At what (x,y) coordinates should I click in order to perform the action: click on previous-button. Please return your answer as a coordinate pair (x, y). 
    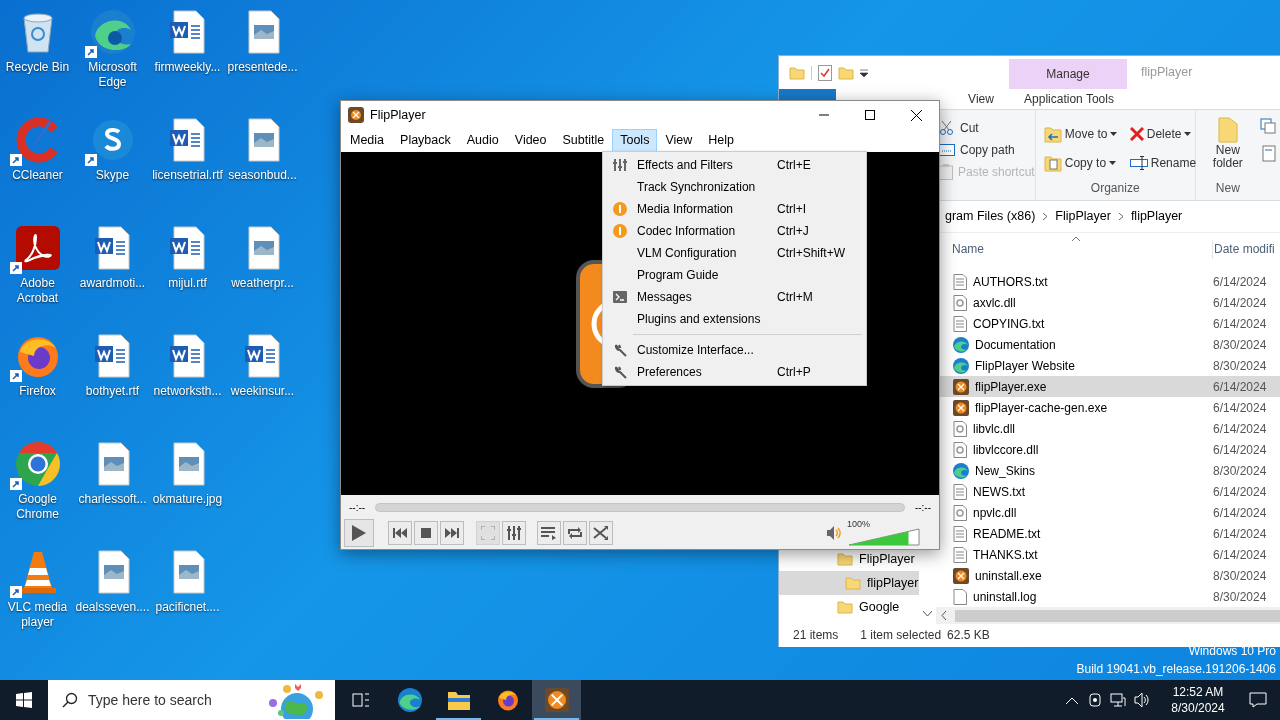
    Looking at the image, I should click on (400, 533).